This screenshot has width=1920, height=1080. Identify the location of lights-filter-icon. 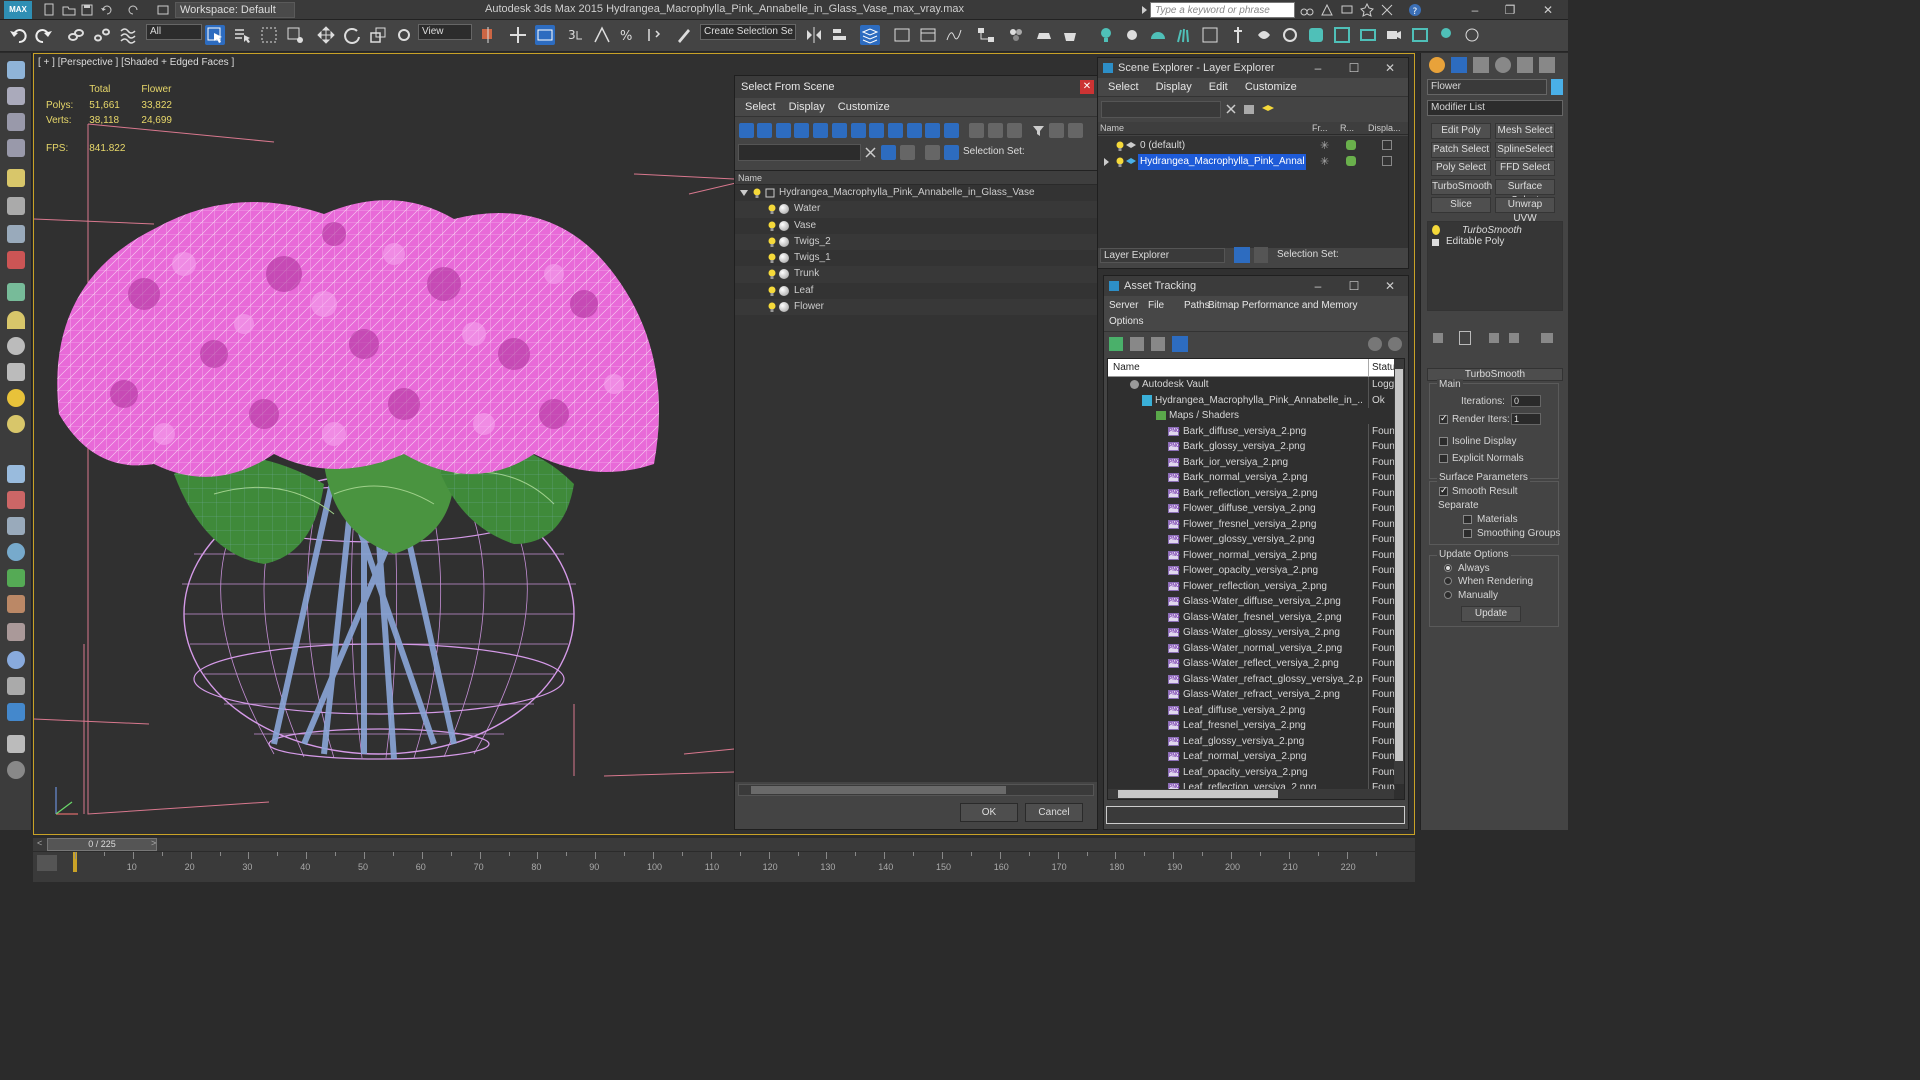
(783, 130).